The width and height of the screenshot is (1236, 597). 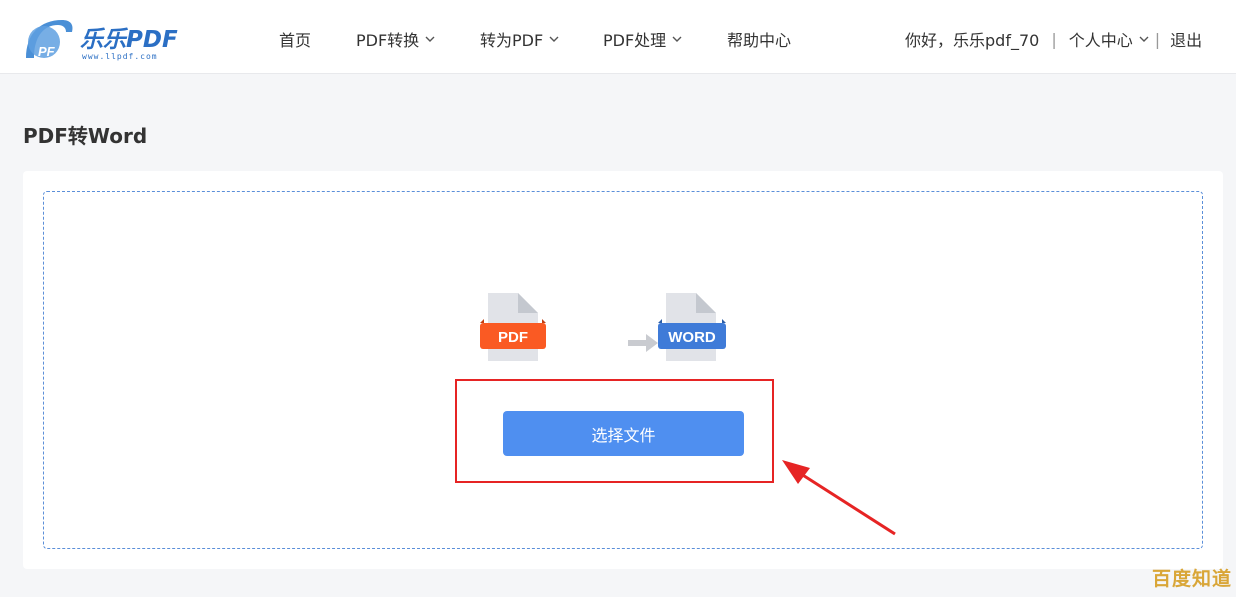 I want to click on personal-center-link: 个人中心, so click(x=1109, y=39).